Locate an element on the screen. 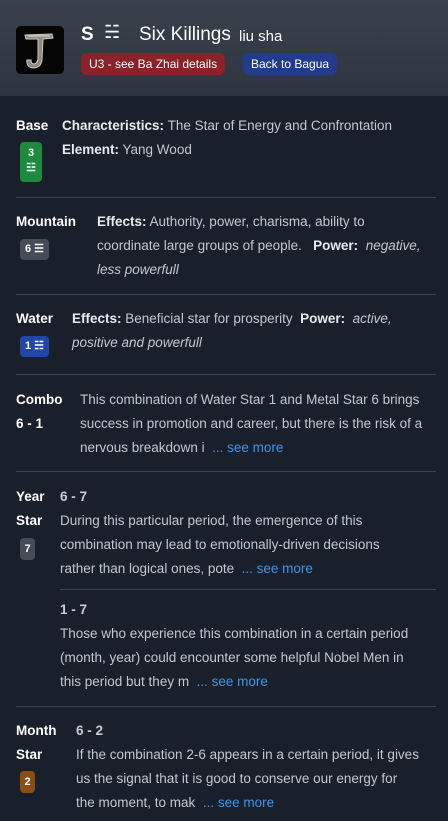 The image size is (448, 821). characteristics-label: Characteristics: is located at coordinates (113, 125).